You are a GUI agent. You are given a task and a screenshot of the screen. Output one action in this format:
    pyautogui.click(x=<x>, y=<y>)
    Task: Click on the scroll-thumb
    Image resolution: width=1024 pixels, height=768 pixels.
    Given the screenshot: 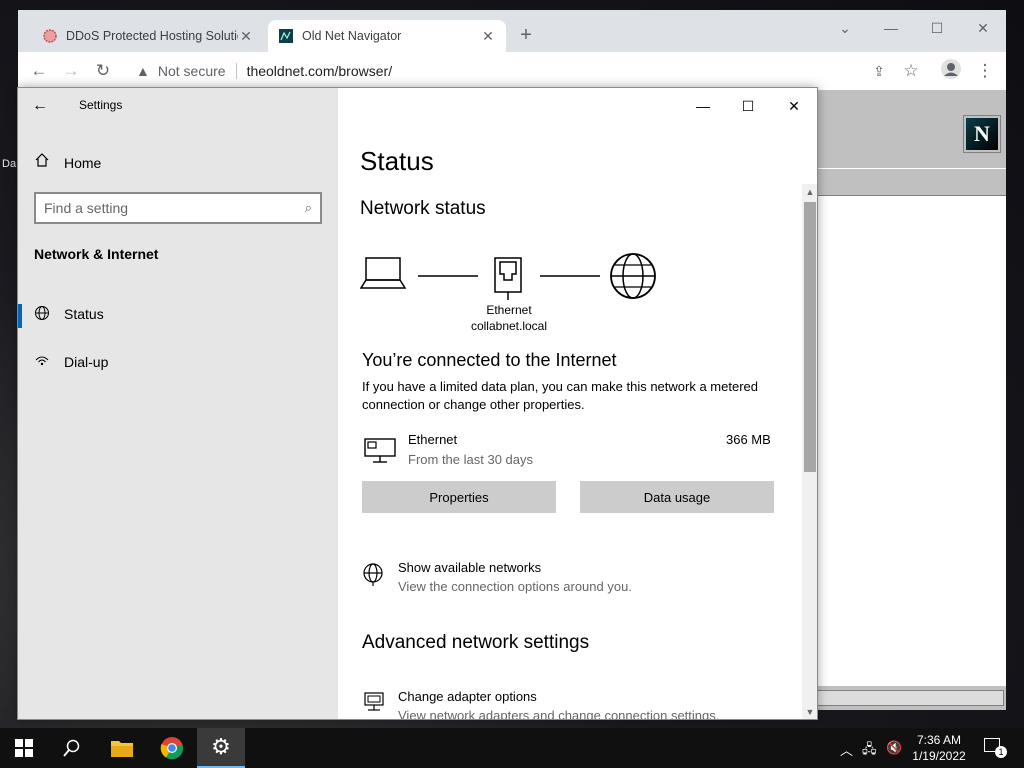 What is the action you would take?
    pyautogui.click(x=810, y=337)
    